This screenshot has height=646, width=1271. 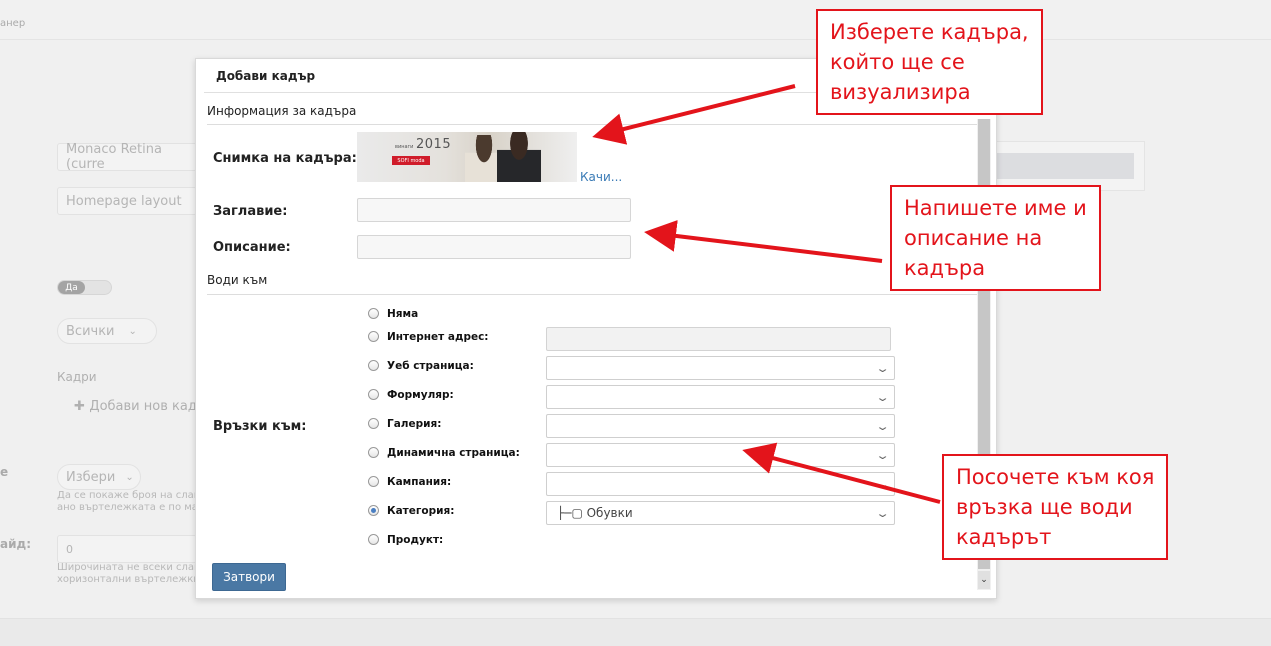 I want to click on image-label: Снимка на кадъра:, so click(x=285, y=158).